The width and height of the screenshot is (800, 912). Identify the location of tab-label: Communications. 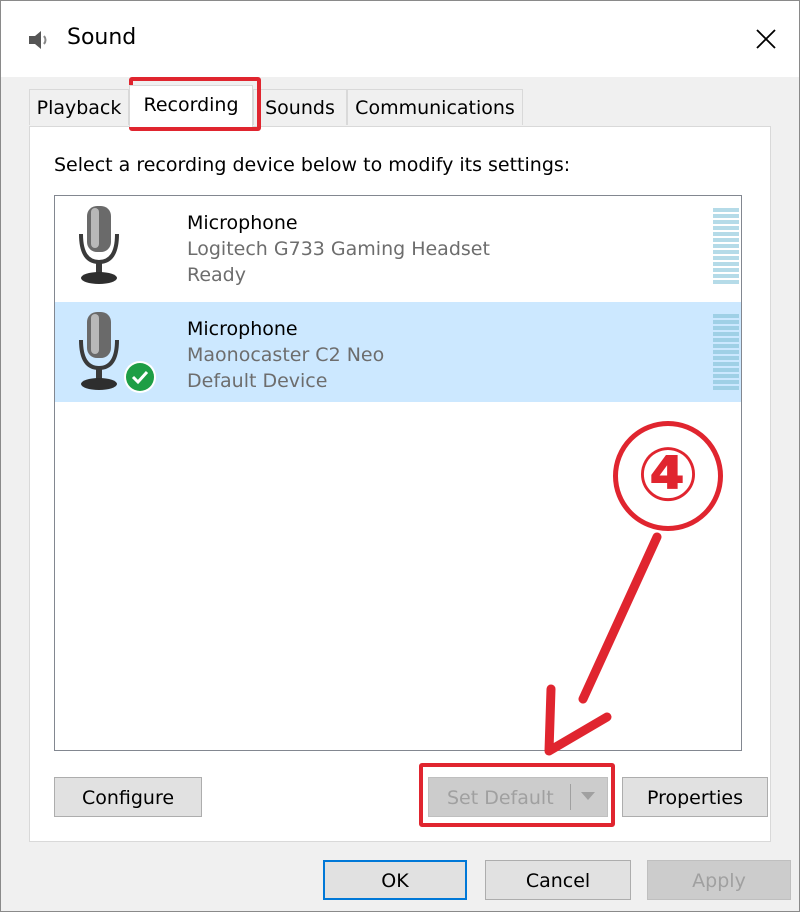
(435, 108).